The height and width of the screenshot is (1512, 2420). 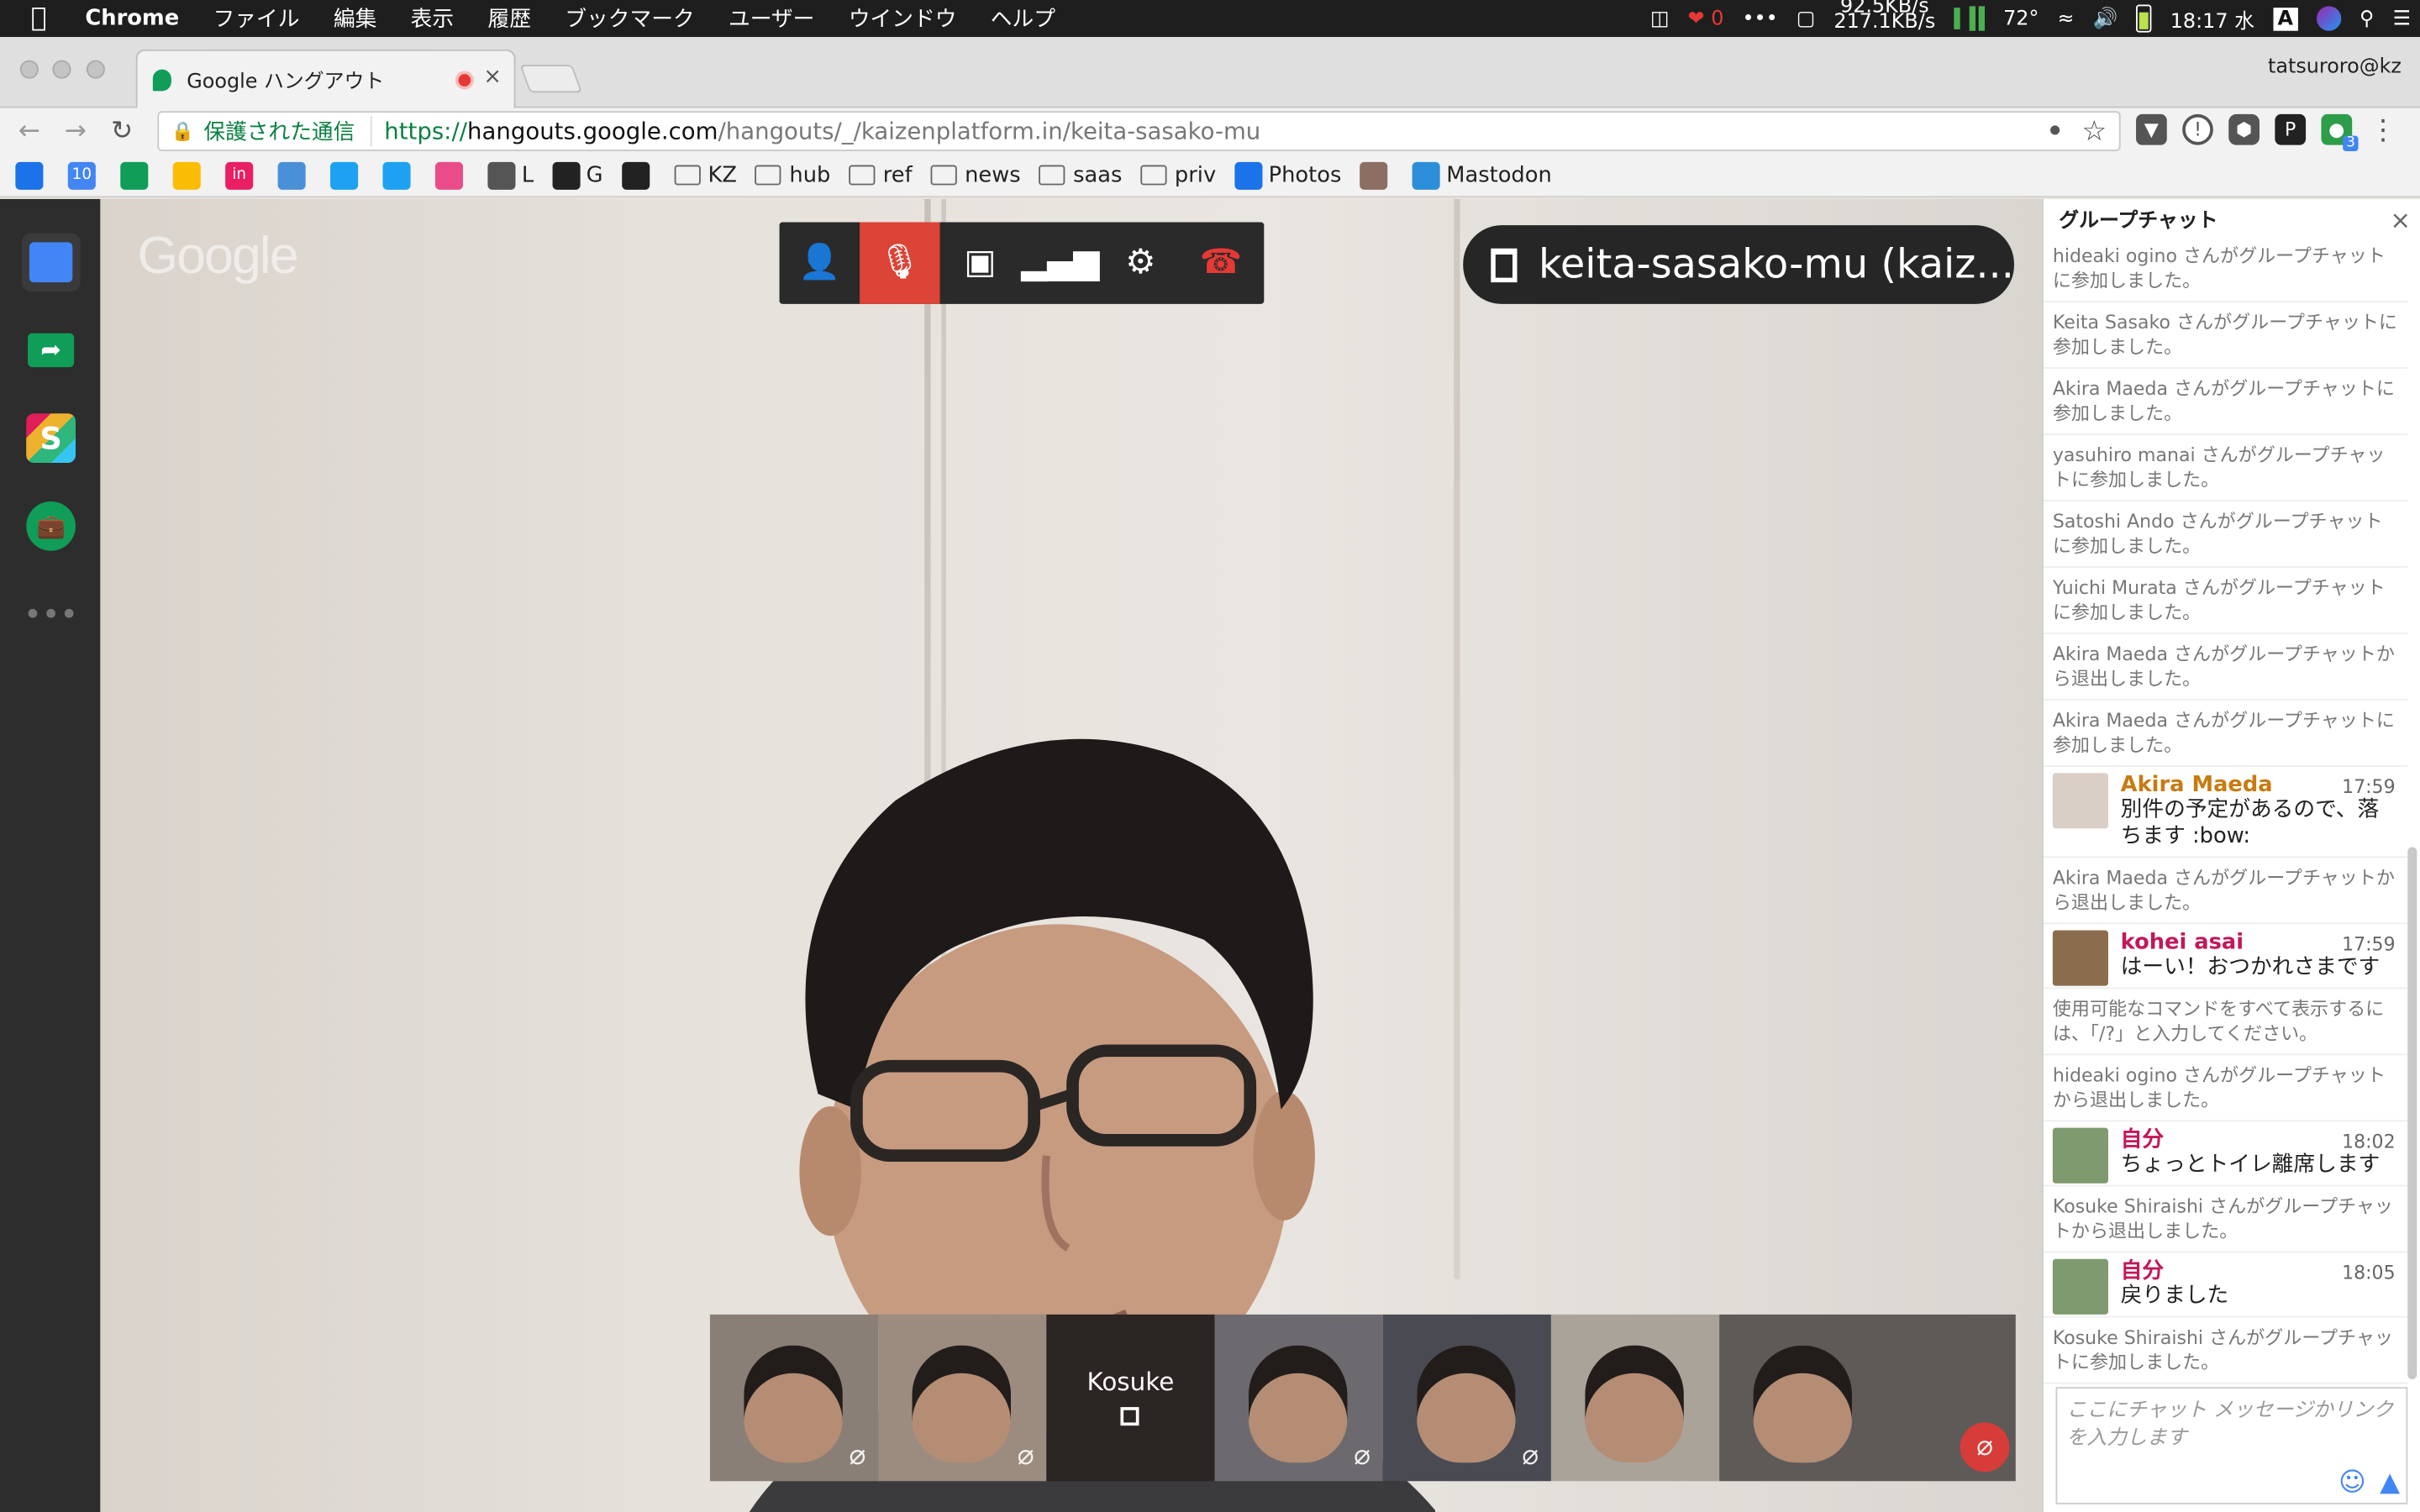 I want to click on add-person-icon: 👤, so click(x=820, y=262).